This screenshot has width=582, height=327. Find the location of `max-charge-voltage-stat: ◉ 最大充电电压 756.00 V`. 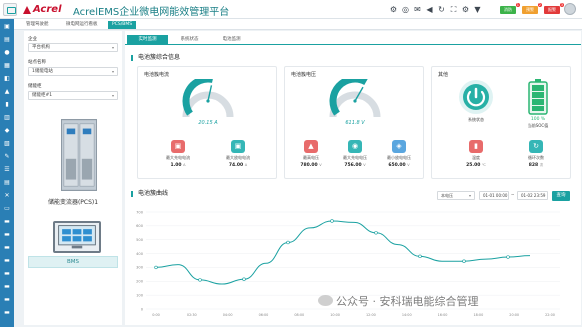

max-charge-voltage-stat: ◉ 最大充电电压 756.00 V is located at coordinates (355, 154).